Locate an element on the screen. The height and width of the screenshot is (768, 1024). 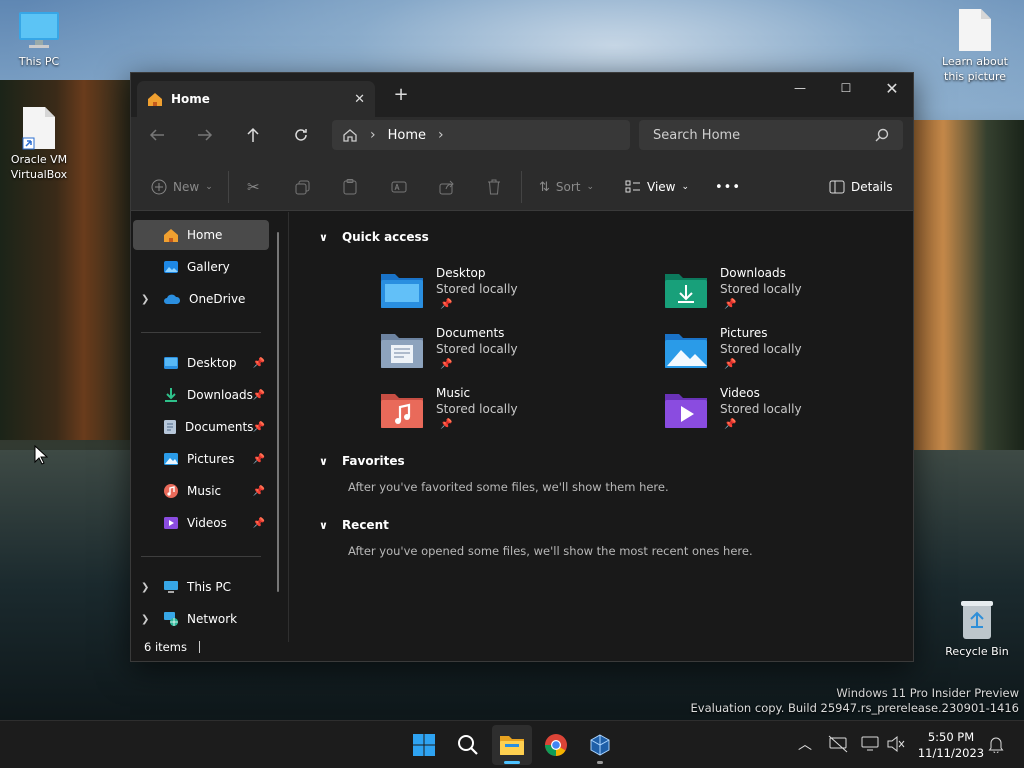
nav-scrollbar is located at coordinates (278, 412).